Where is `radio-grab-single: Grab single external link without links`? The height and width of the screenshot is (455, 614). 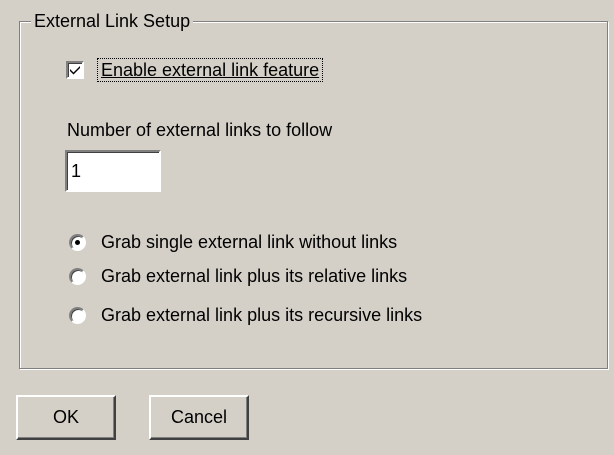
radio-grab-single: Grab single external link without links is located at coordinates (233, 242).